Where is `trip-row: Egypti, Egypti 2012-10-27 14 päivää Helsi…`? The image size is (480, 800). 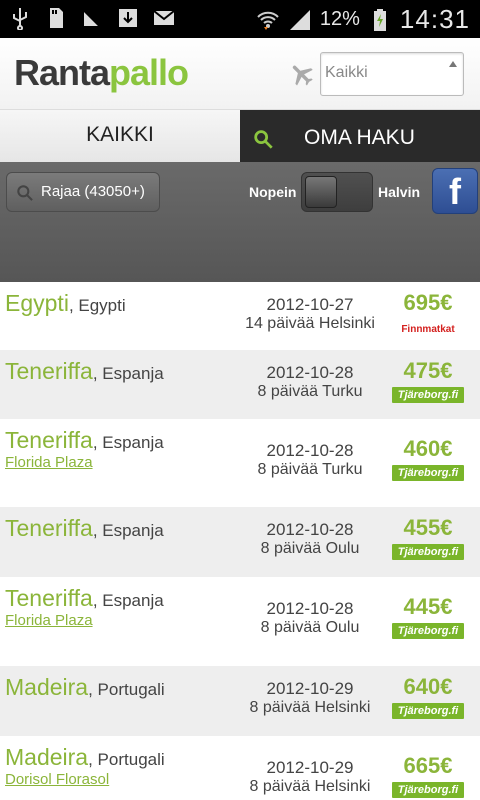 trip-row: Egypti, Egypti 2012-10-27 14 päivää Helsi… is located at coordinates (240, 316).